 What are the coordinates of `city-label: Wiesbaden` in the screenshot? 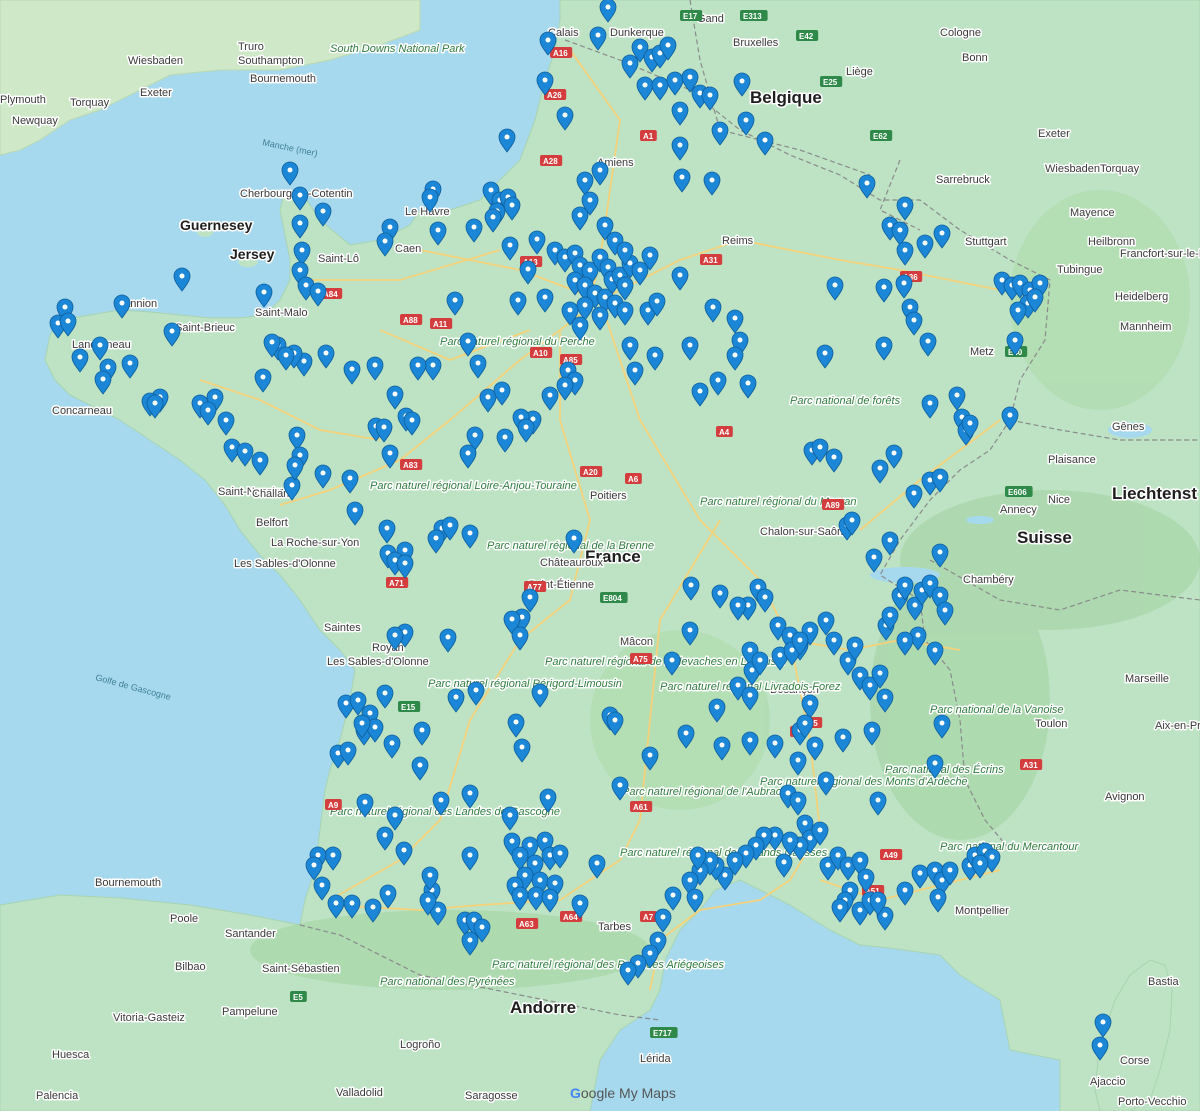 It's located at (1072, 169).